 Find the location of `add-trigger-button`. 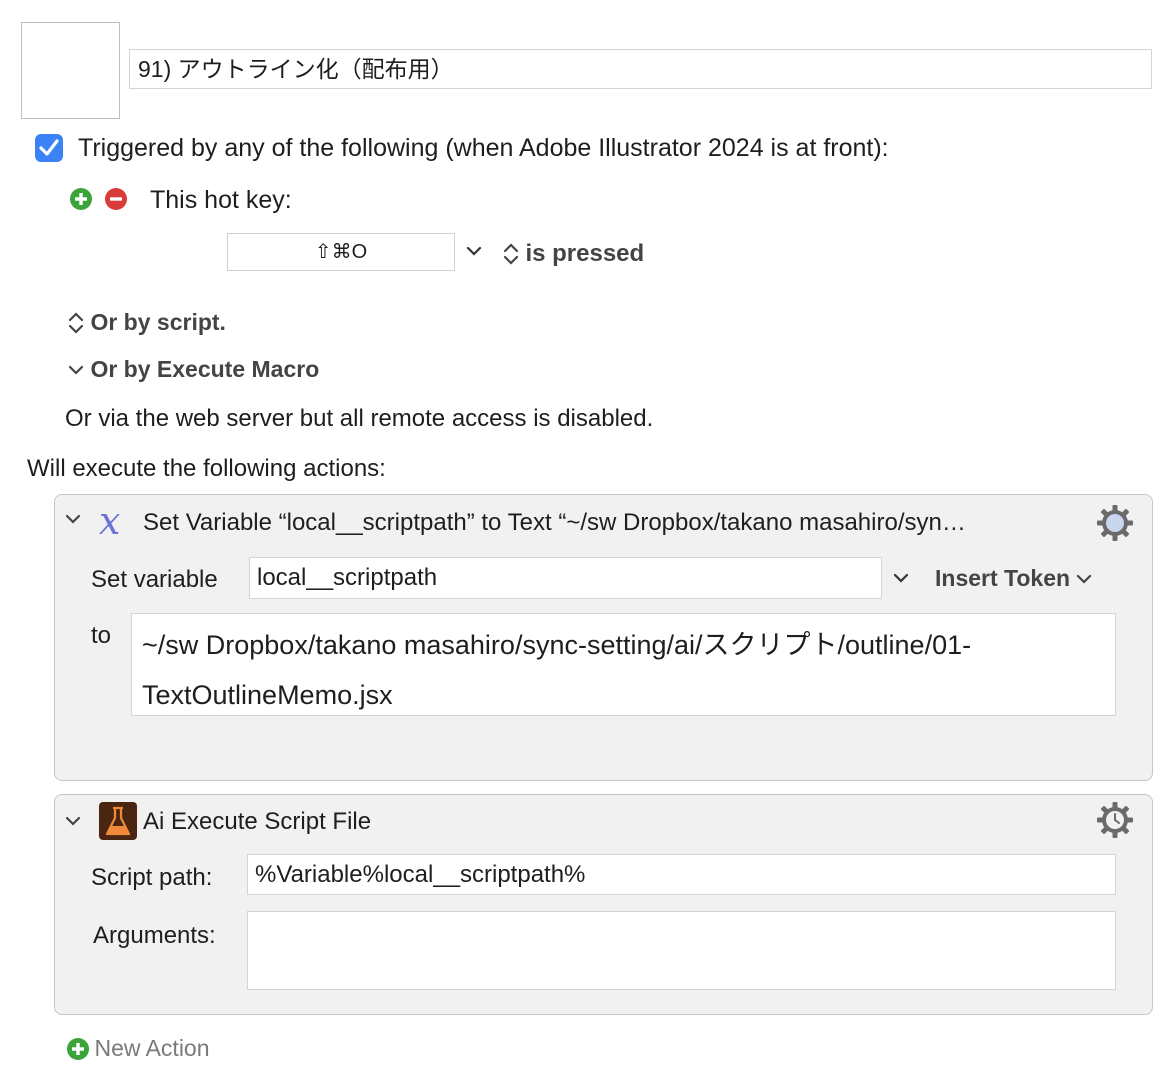

add-trigger-button is located at coordinates (81, 201).